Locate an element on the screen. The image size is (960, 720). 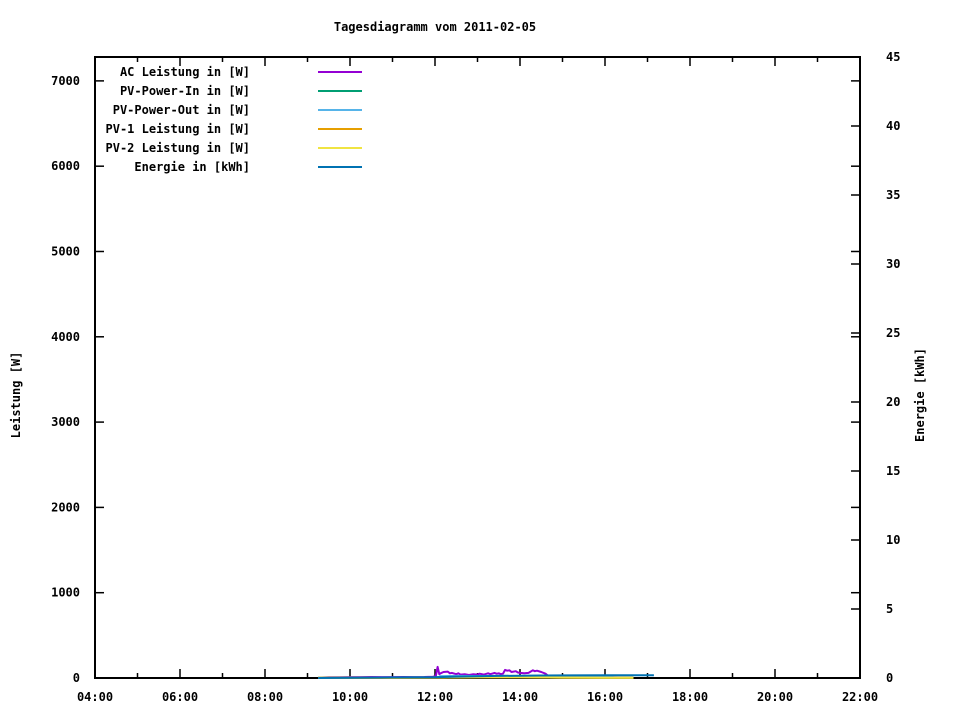
y2-tick-label: 30 is located at coordinates (893, 264).